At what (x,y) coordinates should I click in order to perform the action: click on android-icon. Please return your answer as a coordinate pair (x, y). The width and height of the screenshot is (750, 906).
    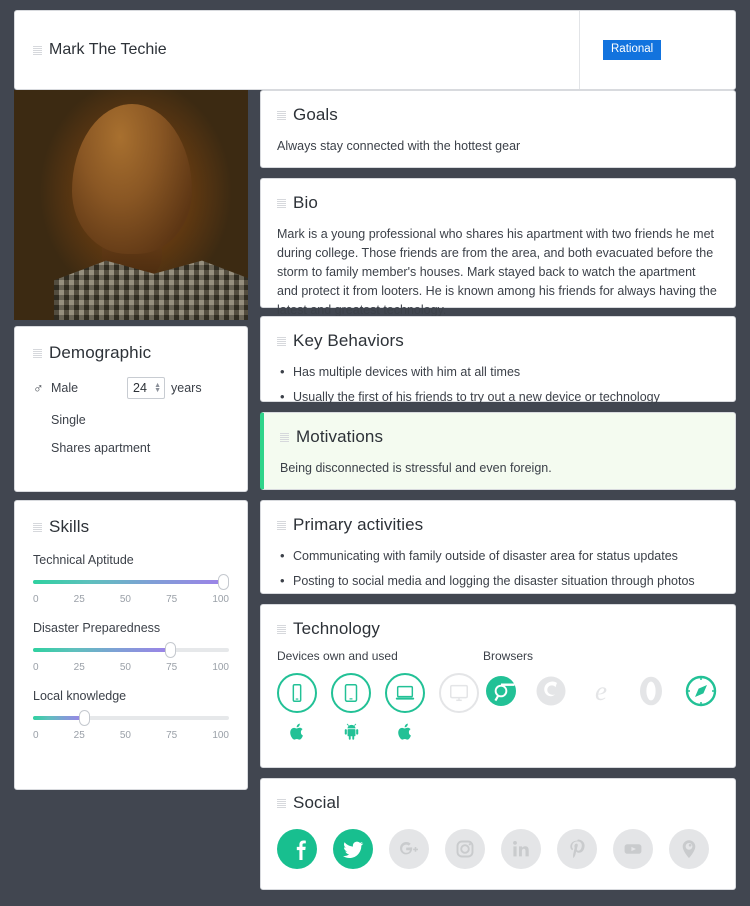
    Looking at the image, I should click on (351, 731).